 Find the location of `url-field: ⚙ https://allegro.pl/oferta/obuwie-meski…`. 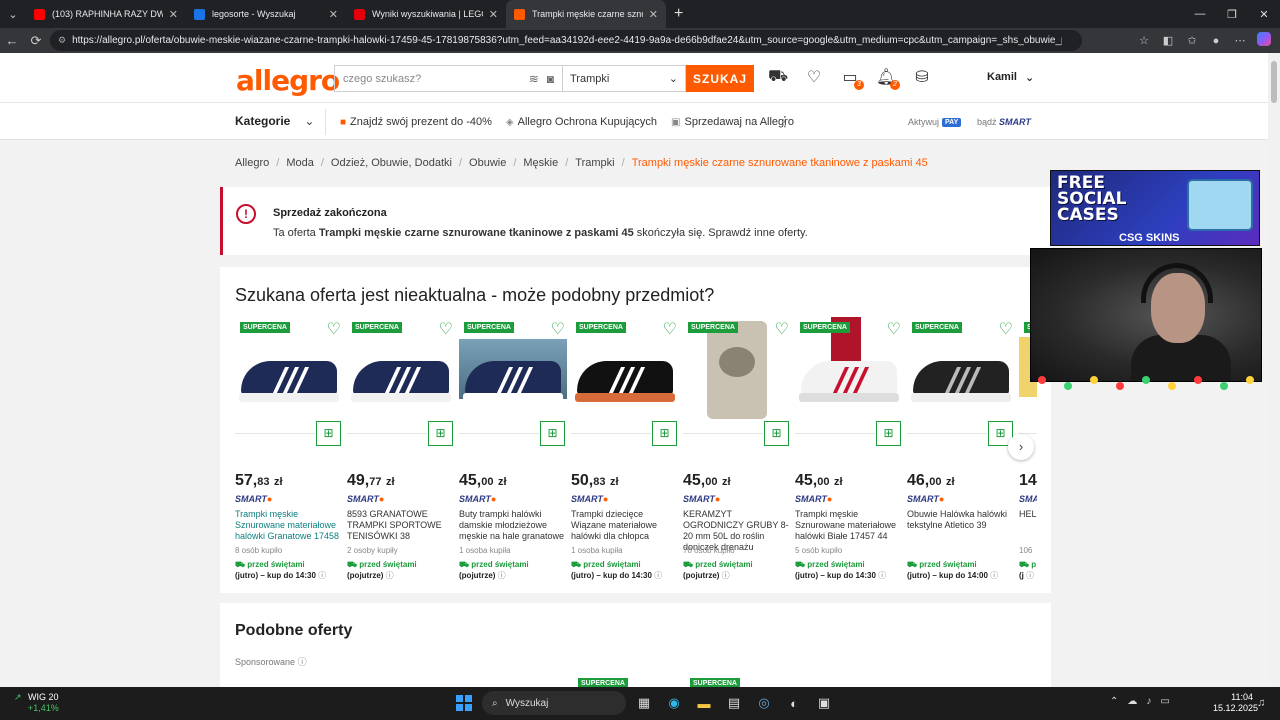

url-field: ⚙ https://allegro.pl/oferta/obuwie-meski… is located at coordinates (566, 40).